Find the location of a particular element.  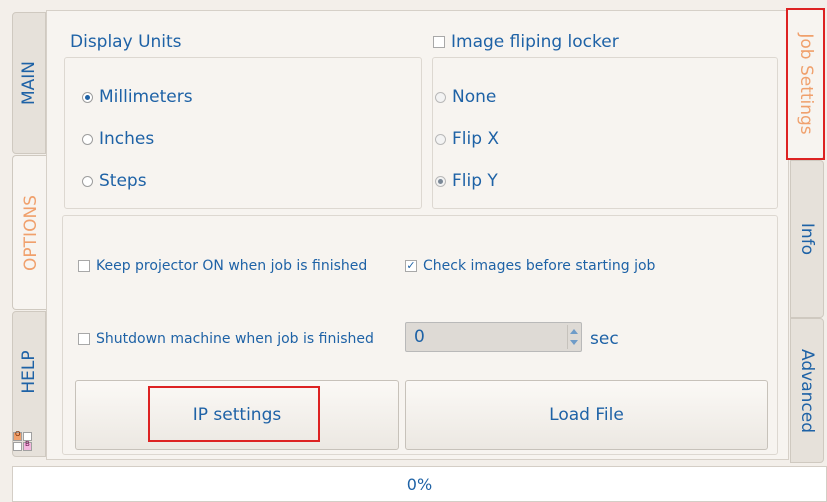

check-images-checkbox: ✓ is located at coordinates (411, 266).